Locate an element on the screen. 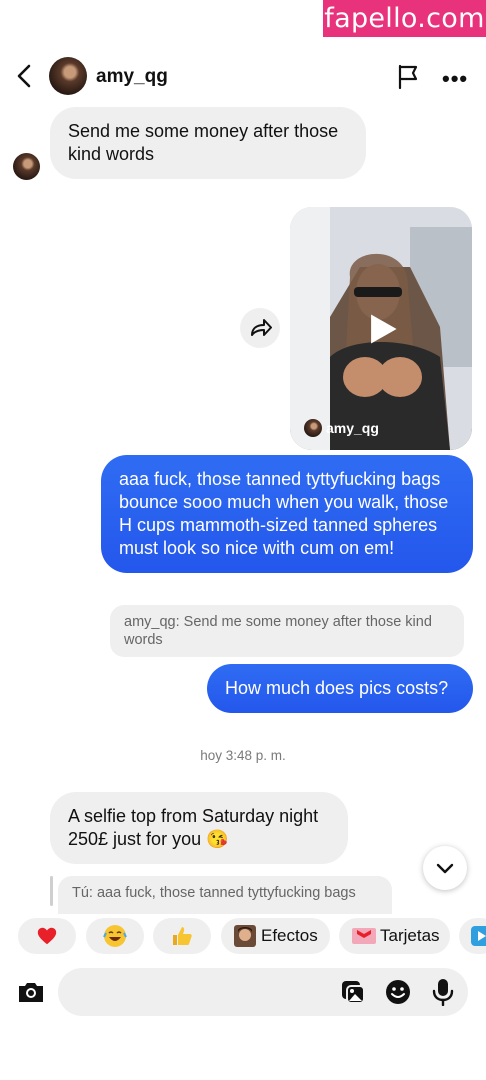  more-options-icon: ••• is located at coordinates (455, 79).